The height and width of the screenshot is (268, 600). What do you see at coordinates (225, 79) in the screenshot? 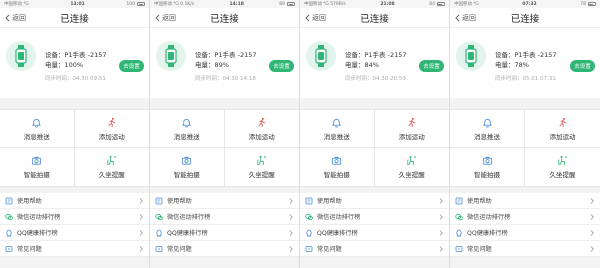
I see `sync-time: 同步时间：04.30 14:18` at bounding box center [225, 79].